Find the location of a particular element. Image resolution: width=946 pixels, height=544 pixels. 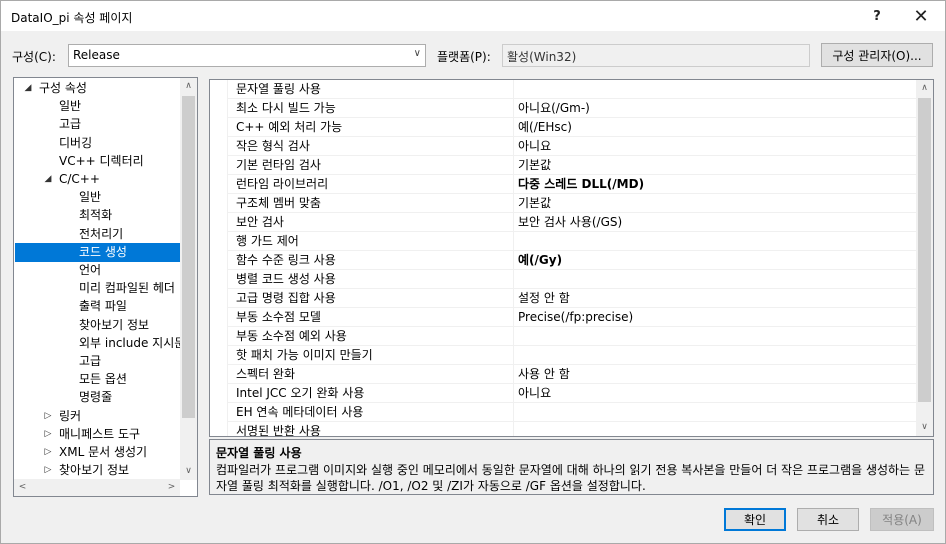

tree-item: ▷ 찾아보기 정보 is located at coordinates (98, 470).